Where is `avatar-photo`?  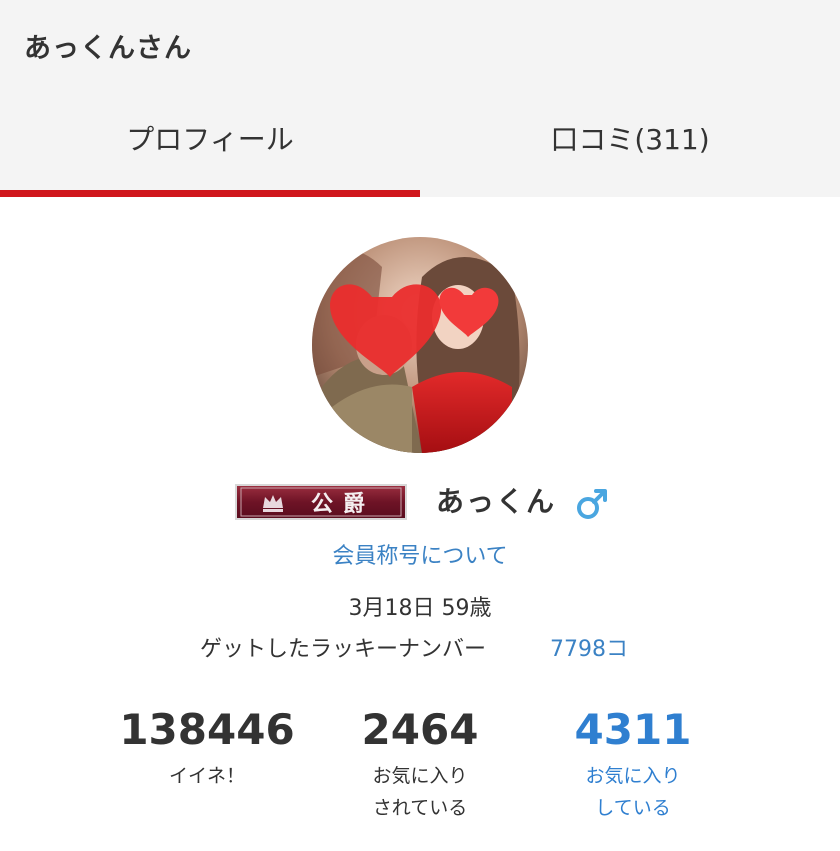
avatar-photo is located at coordinates (420, 345).